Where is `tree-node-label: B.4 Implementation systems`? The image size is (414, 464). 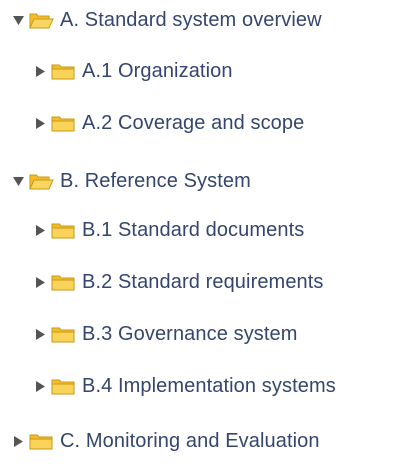
tree-node-label: B.4 Implementation systems is located at coordinates (209, 386).